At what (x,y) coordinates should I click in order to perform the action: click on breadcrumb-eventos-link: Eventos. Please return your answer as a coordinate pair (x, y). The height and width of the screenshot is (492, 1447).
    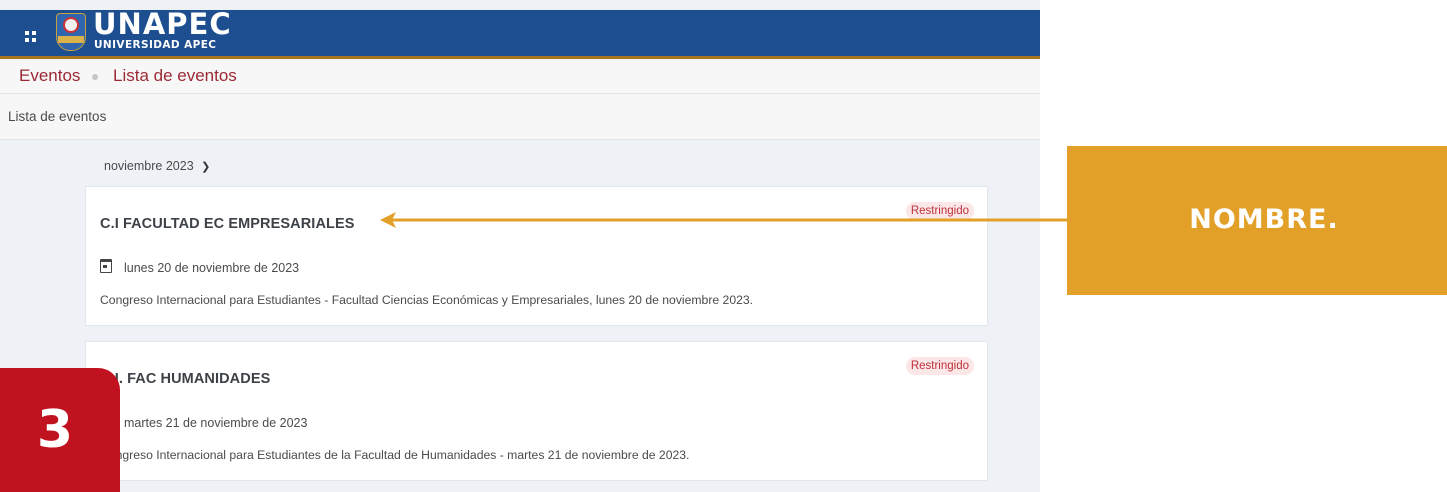
    Looking at the image, I should click on (49, 76).